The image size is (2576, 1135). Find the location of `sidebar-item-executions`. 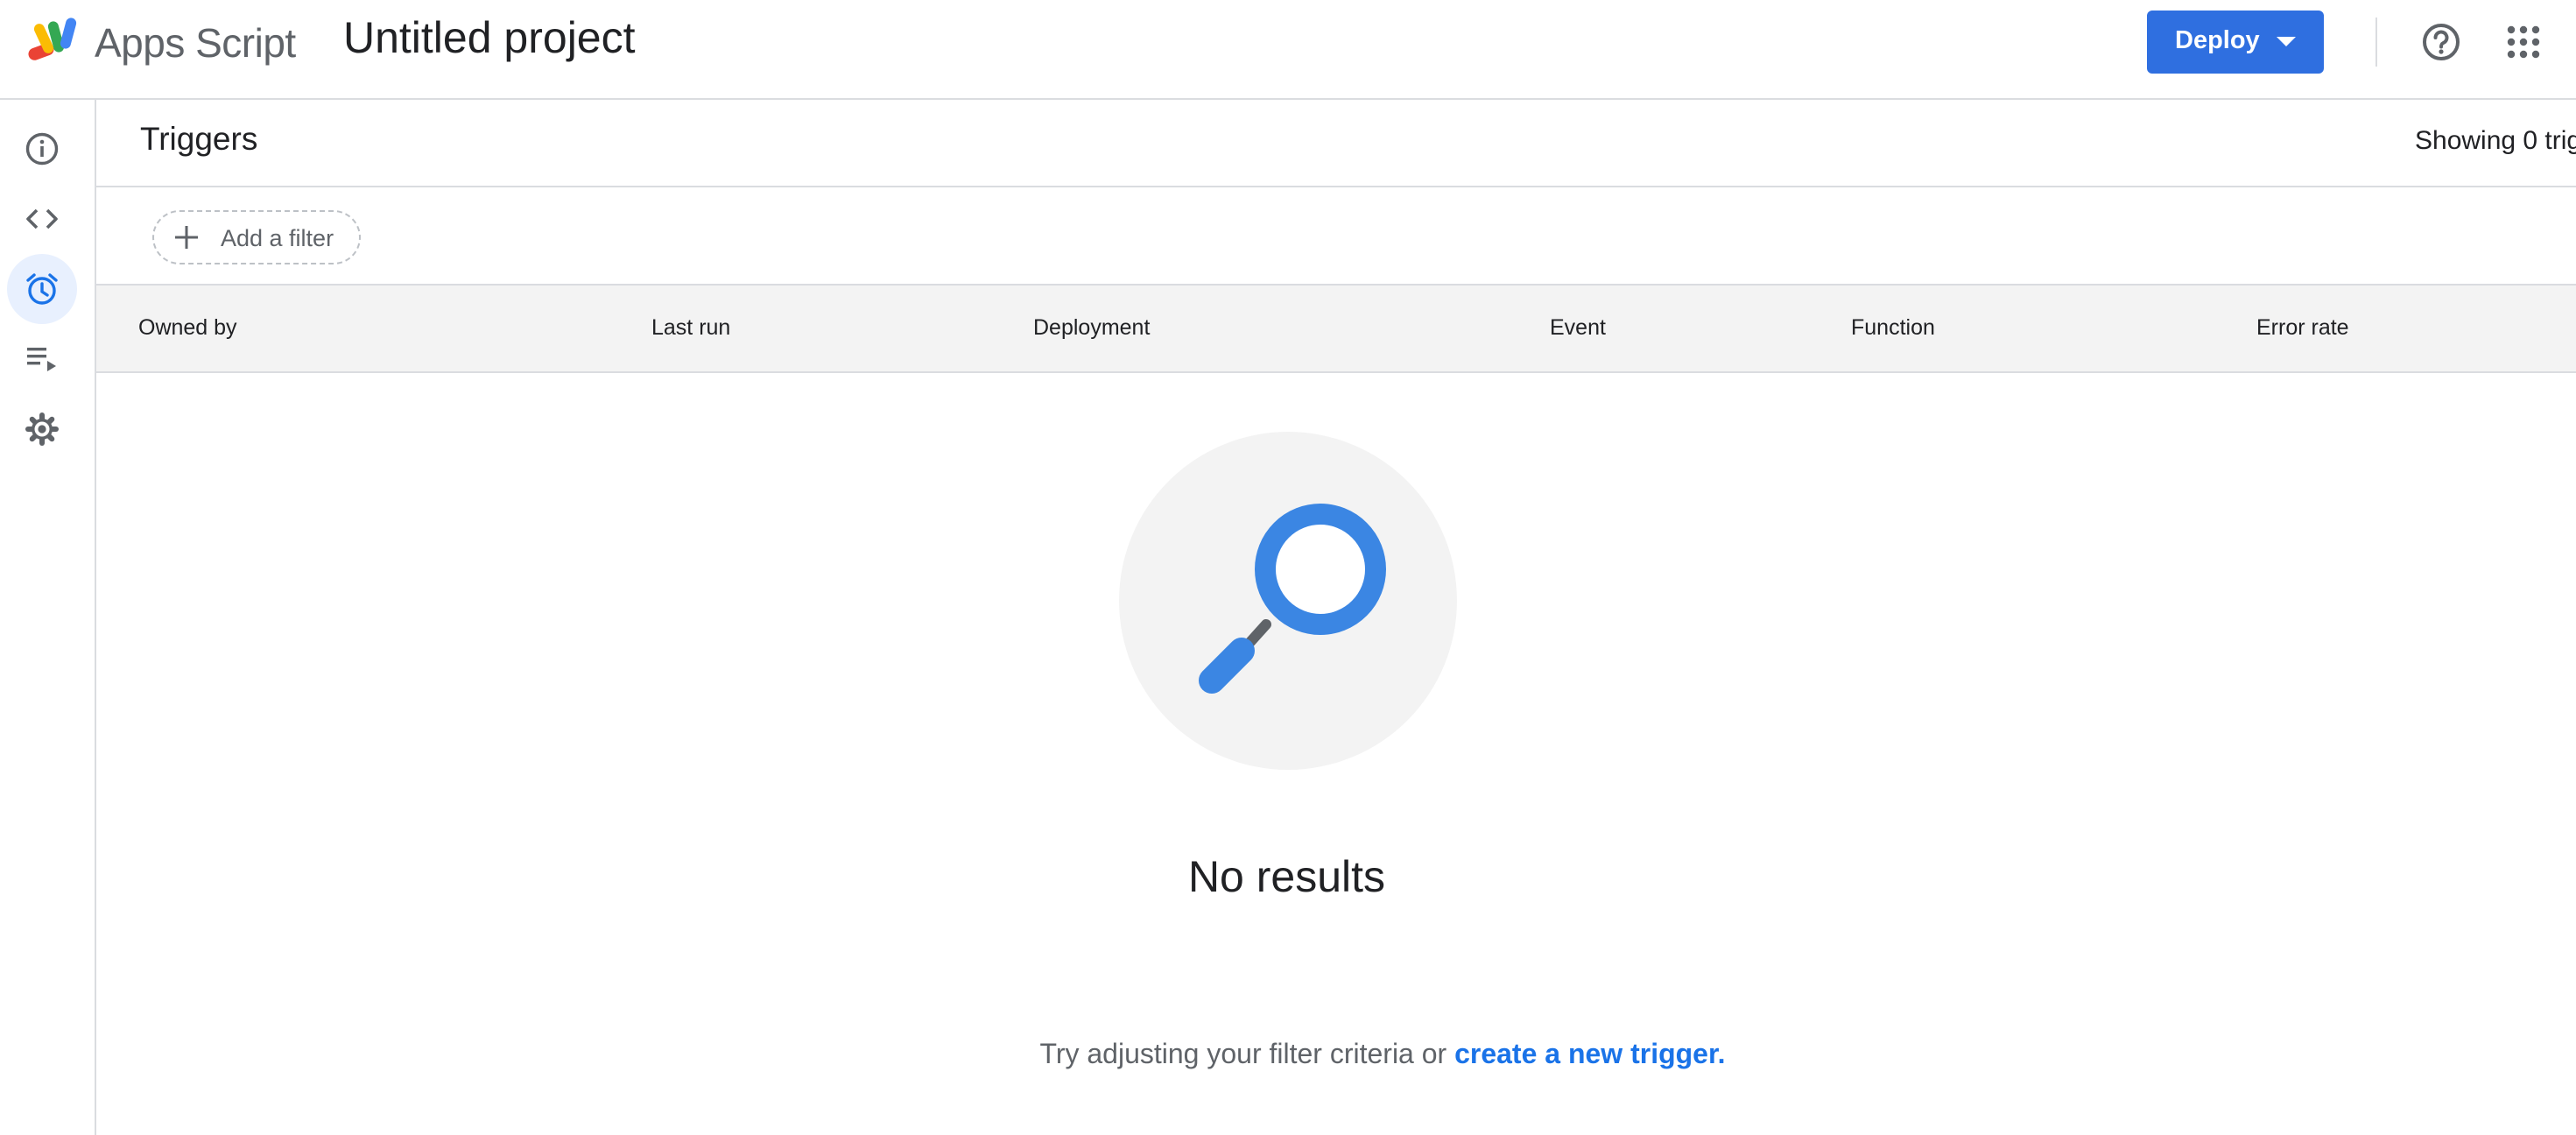

sidebar-item-executions is located at coordinates (42, 359).